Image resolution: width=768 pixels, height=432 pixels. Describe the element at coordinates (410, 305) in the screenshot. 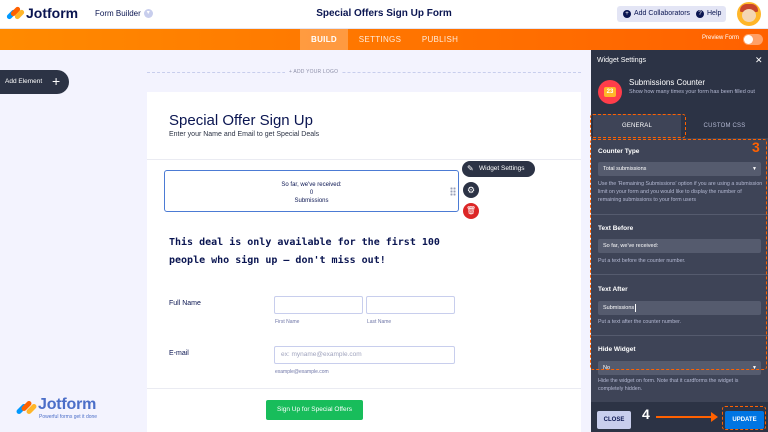

I see `last-name-input` at that location.